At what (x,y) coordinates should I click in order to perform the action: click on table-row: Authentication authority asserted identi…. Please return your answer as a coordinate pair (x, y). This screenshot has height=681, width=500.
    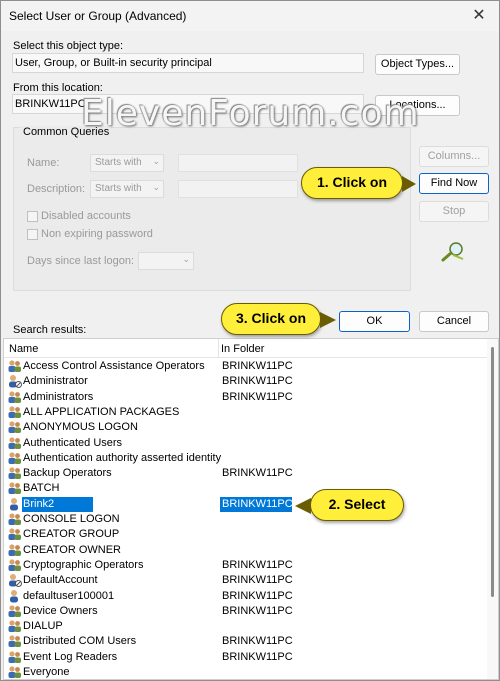
    Looking at the image, I should click on (246, 458).